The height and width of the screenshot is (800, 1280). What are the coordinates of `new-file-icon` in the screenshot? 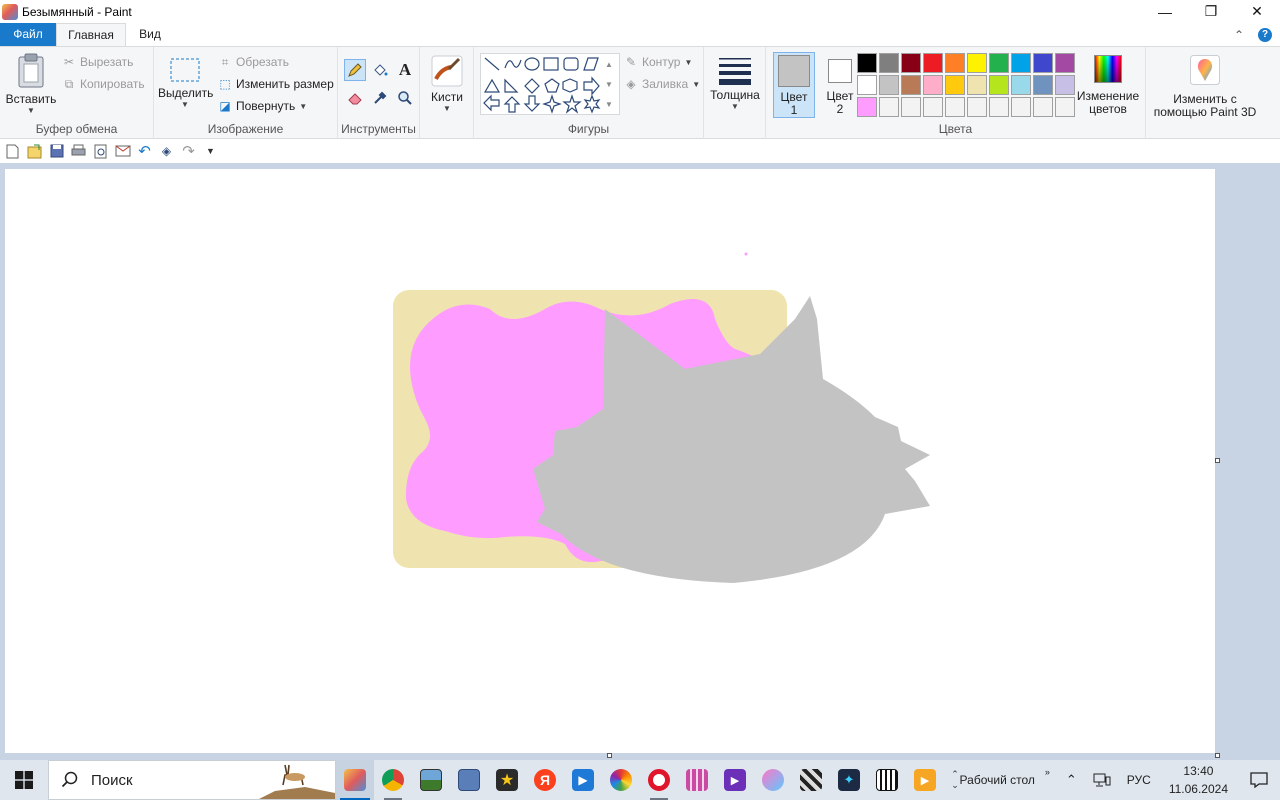 It's located at (12, 151).